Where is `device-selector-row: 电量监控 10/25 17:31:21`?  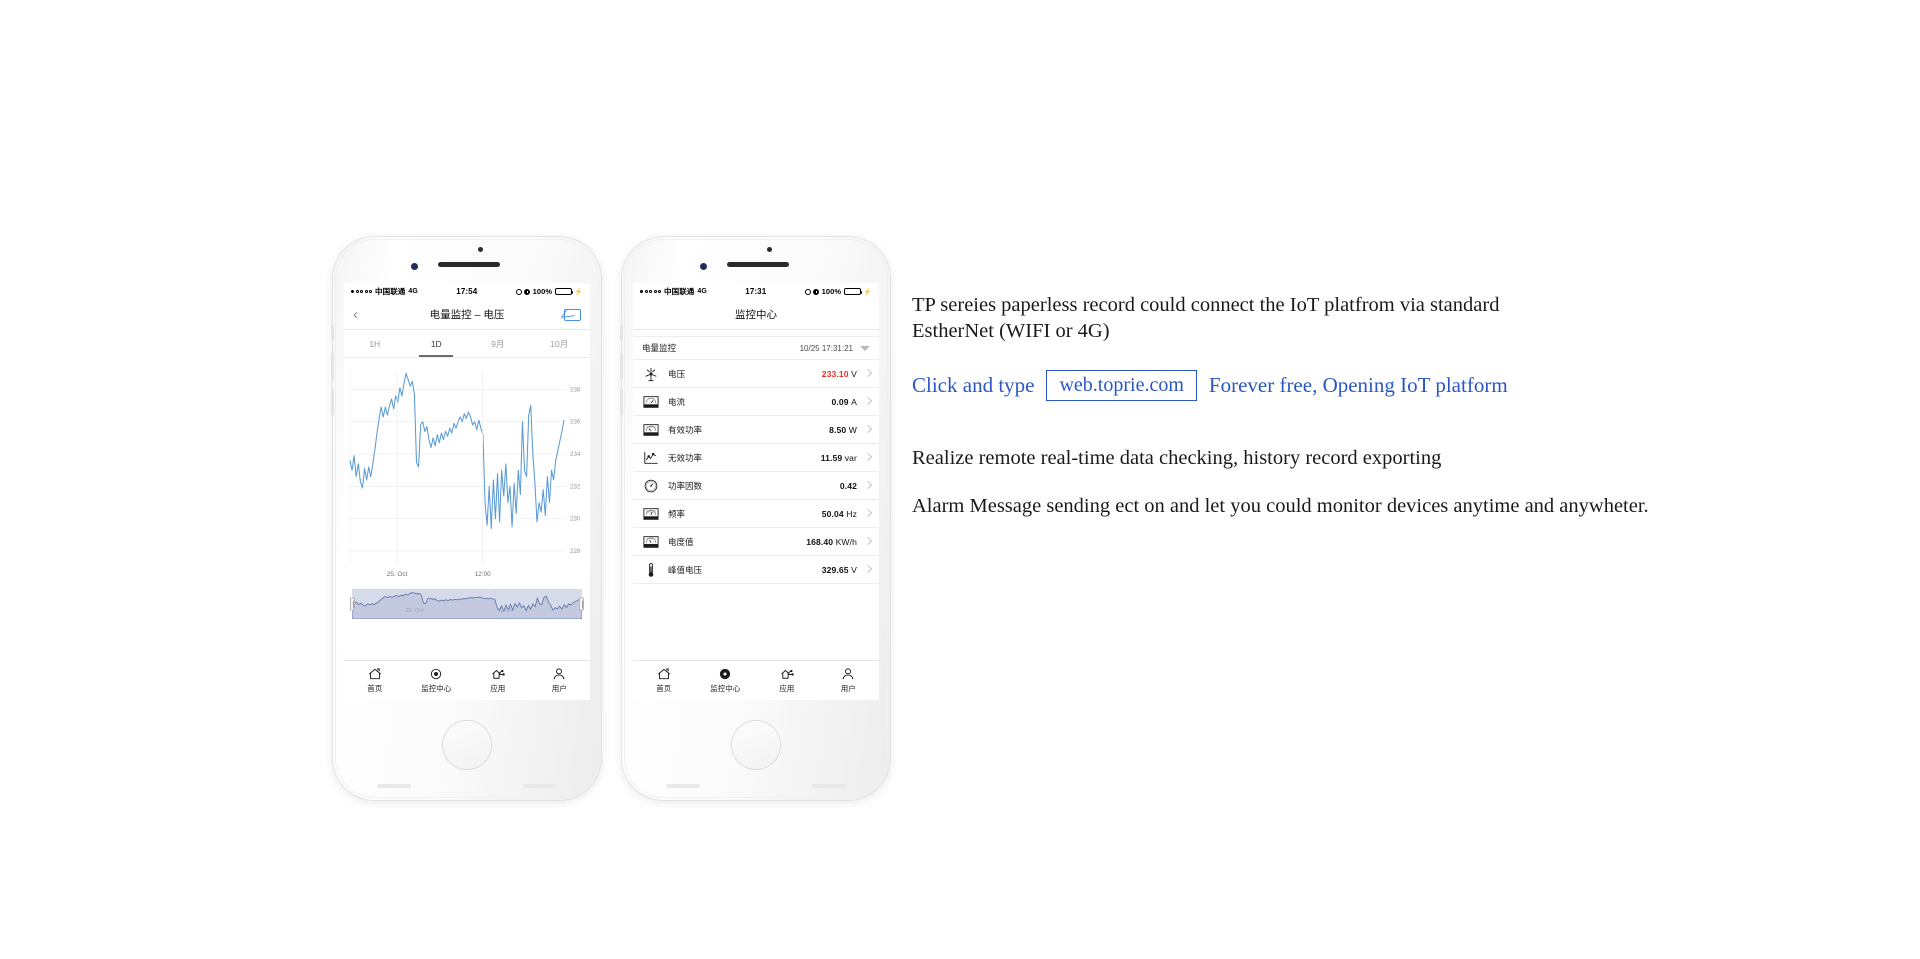 device-selector-row: 电量监控 10/25 17:31:21 is located at coordinates (756, 348).